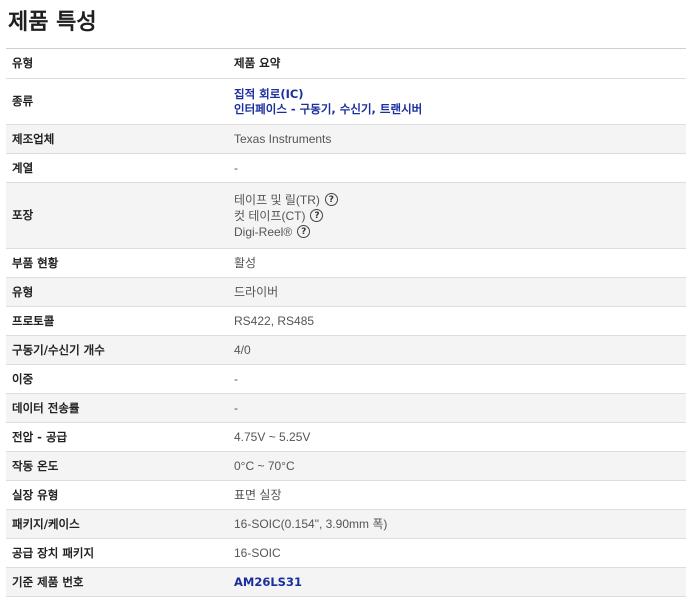 The height and width of the screenshot is (609, 692). Describe the element at coordinates (117, 321) in the screenshot. I see `protocol-label: 프로토콜` at that location.